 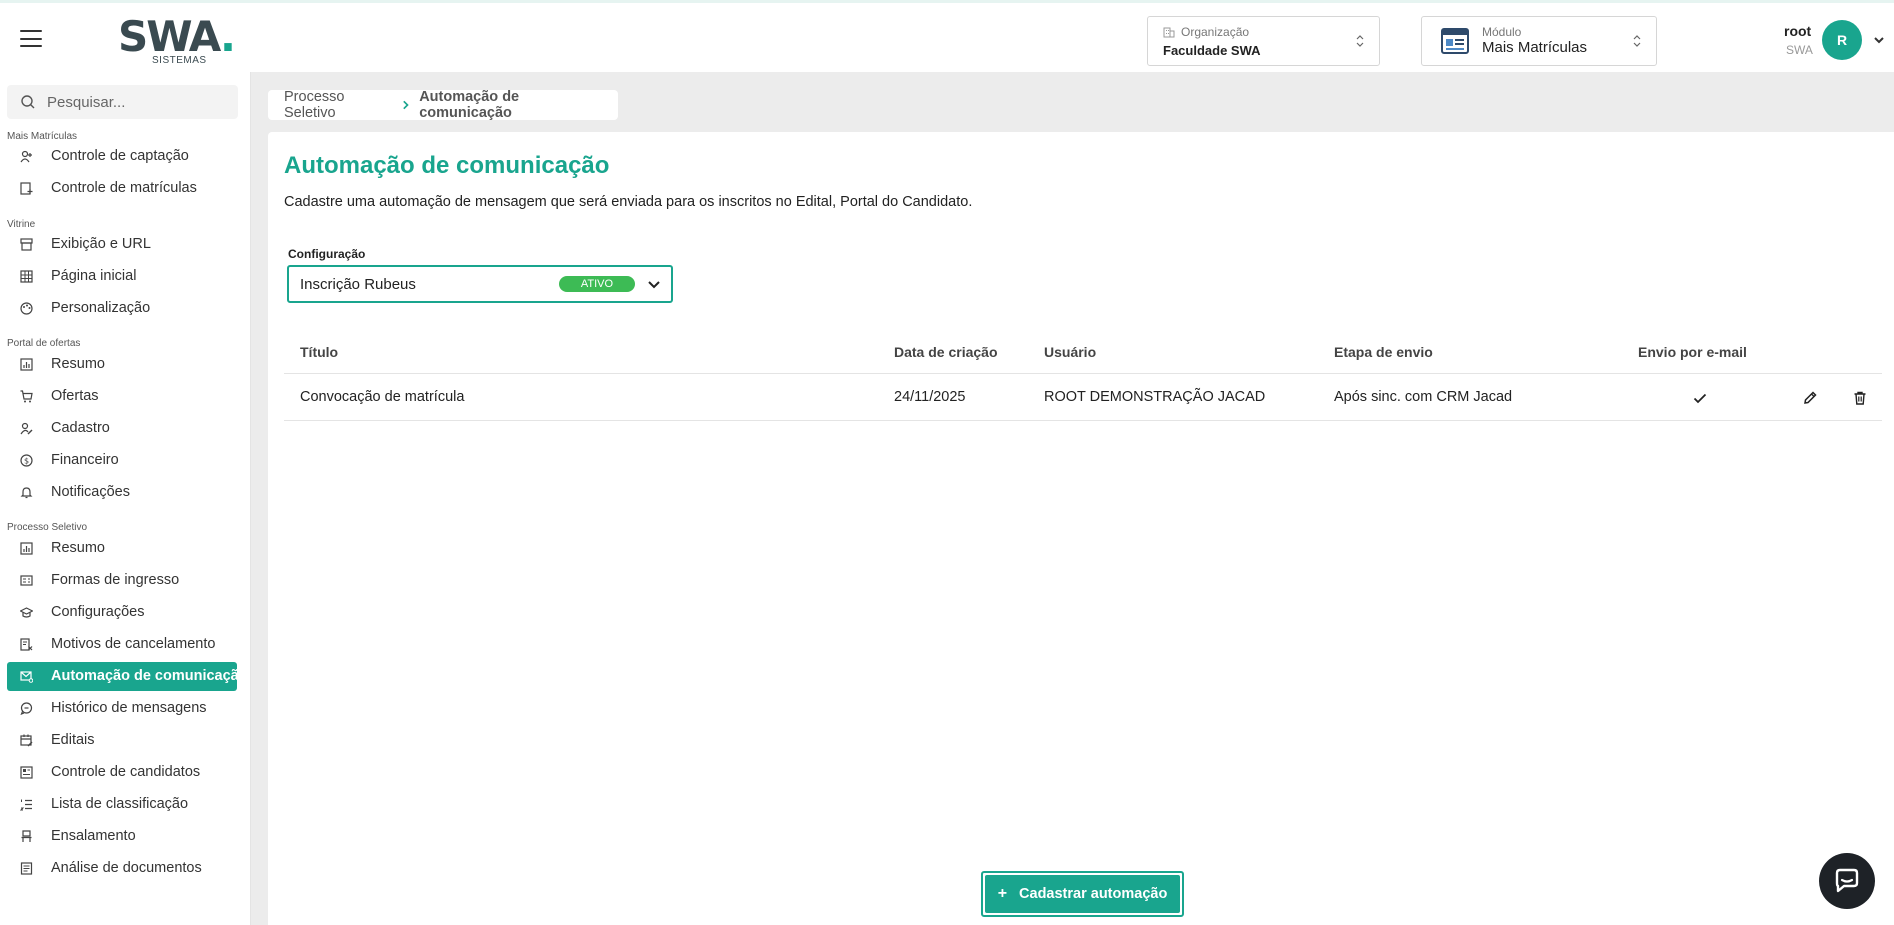 I want to click on sidebar-item-label: Ensalamento, so click(x=93, y=836).